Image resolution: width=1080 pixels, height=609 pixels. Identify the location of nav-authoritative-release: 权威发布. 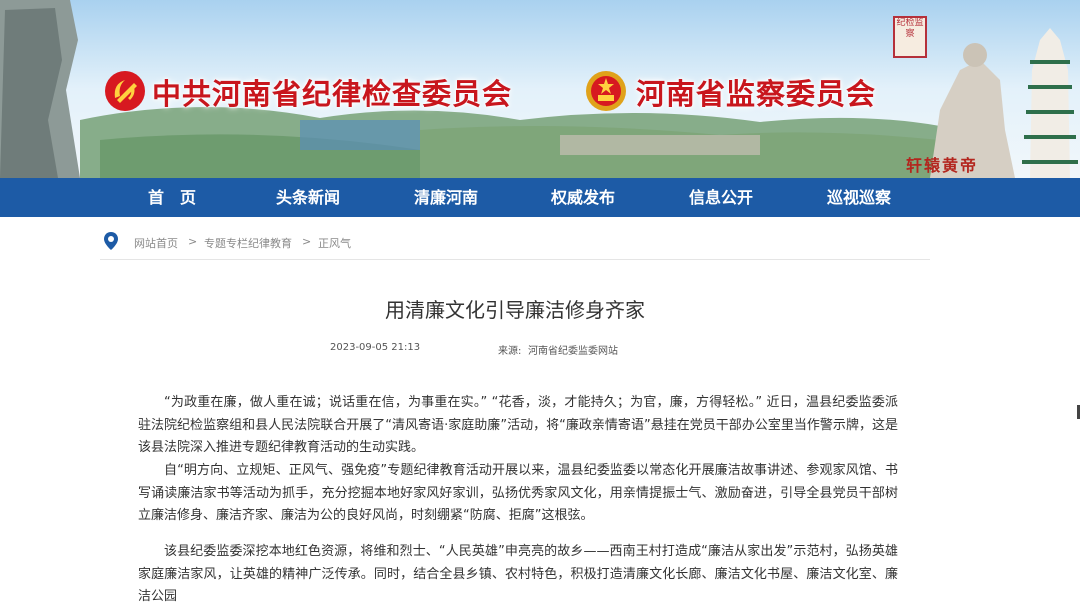
(583, 197).